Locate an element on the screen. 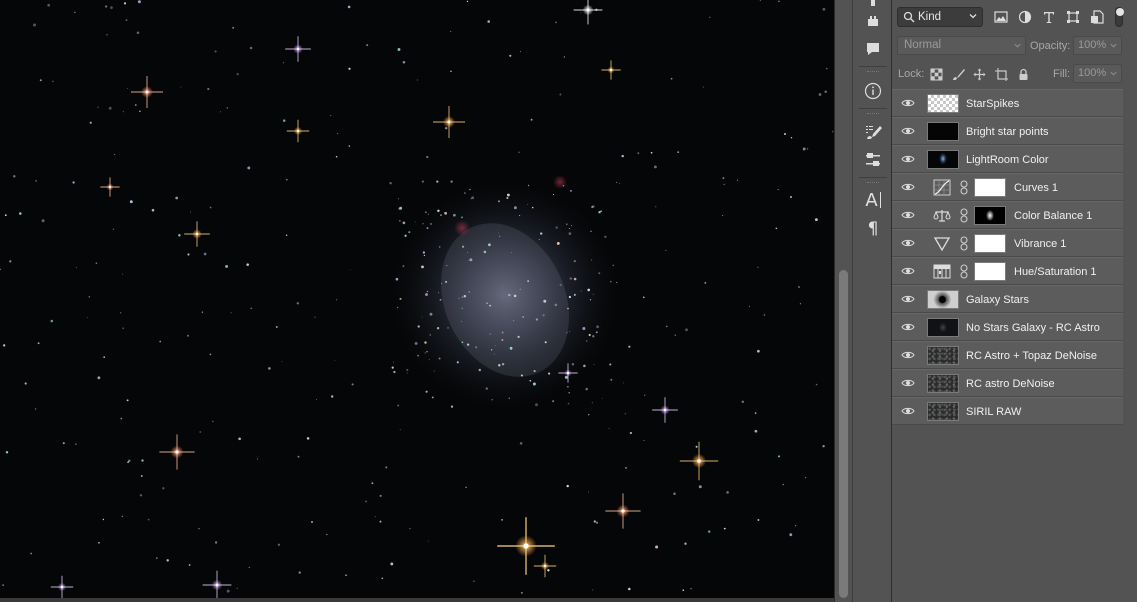  plugin-icon is located at coordinates (873, 21).